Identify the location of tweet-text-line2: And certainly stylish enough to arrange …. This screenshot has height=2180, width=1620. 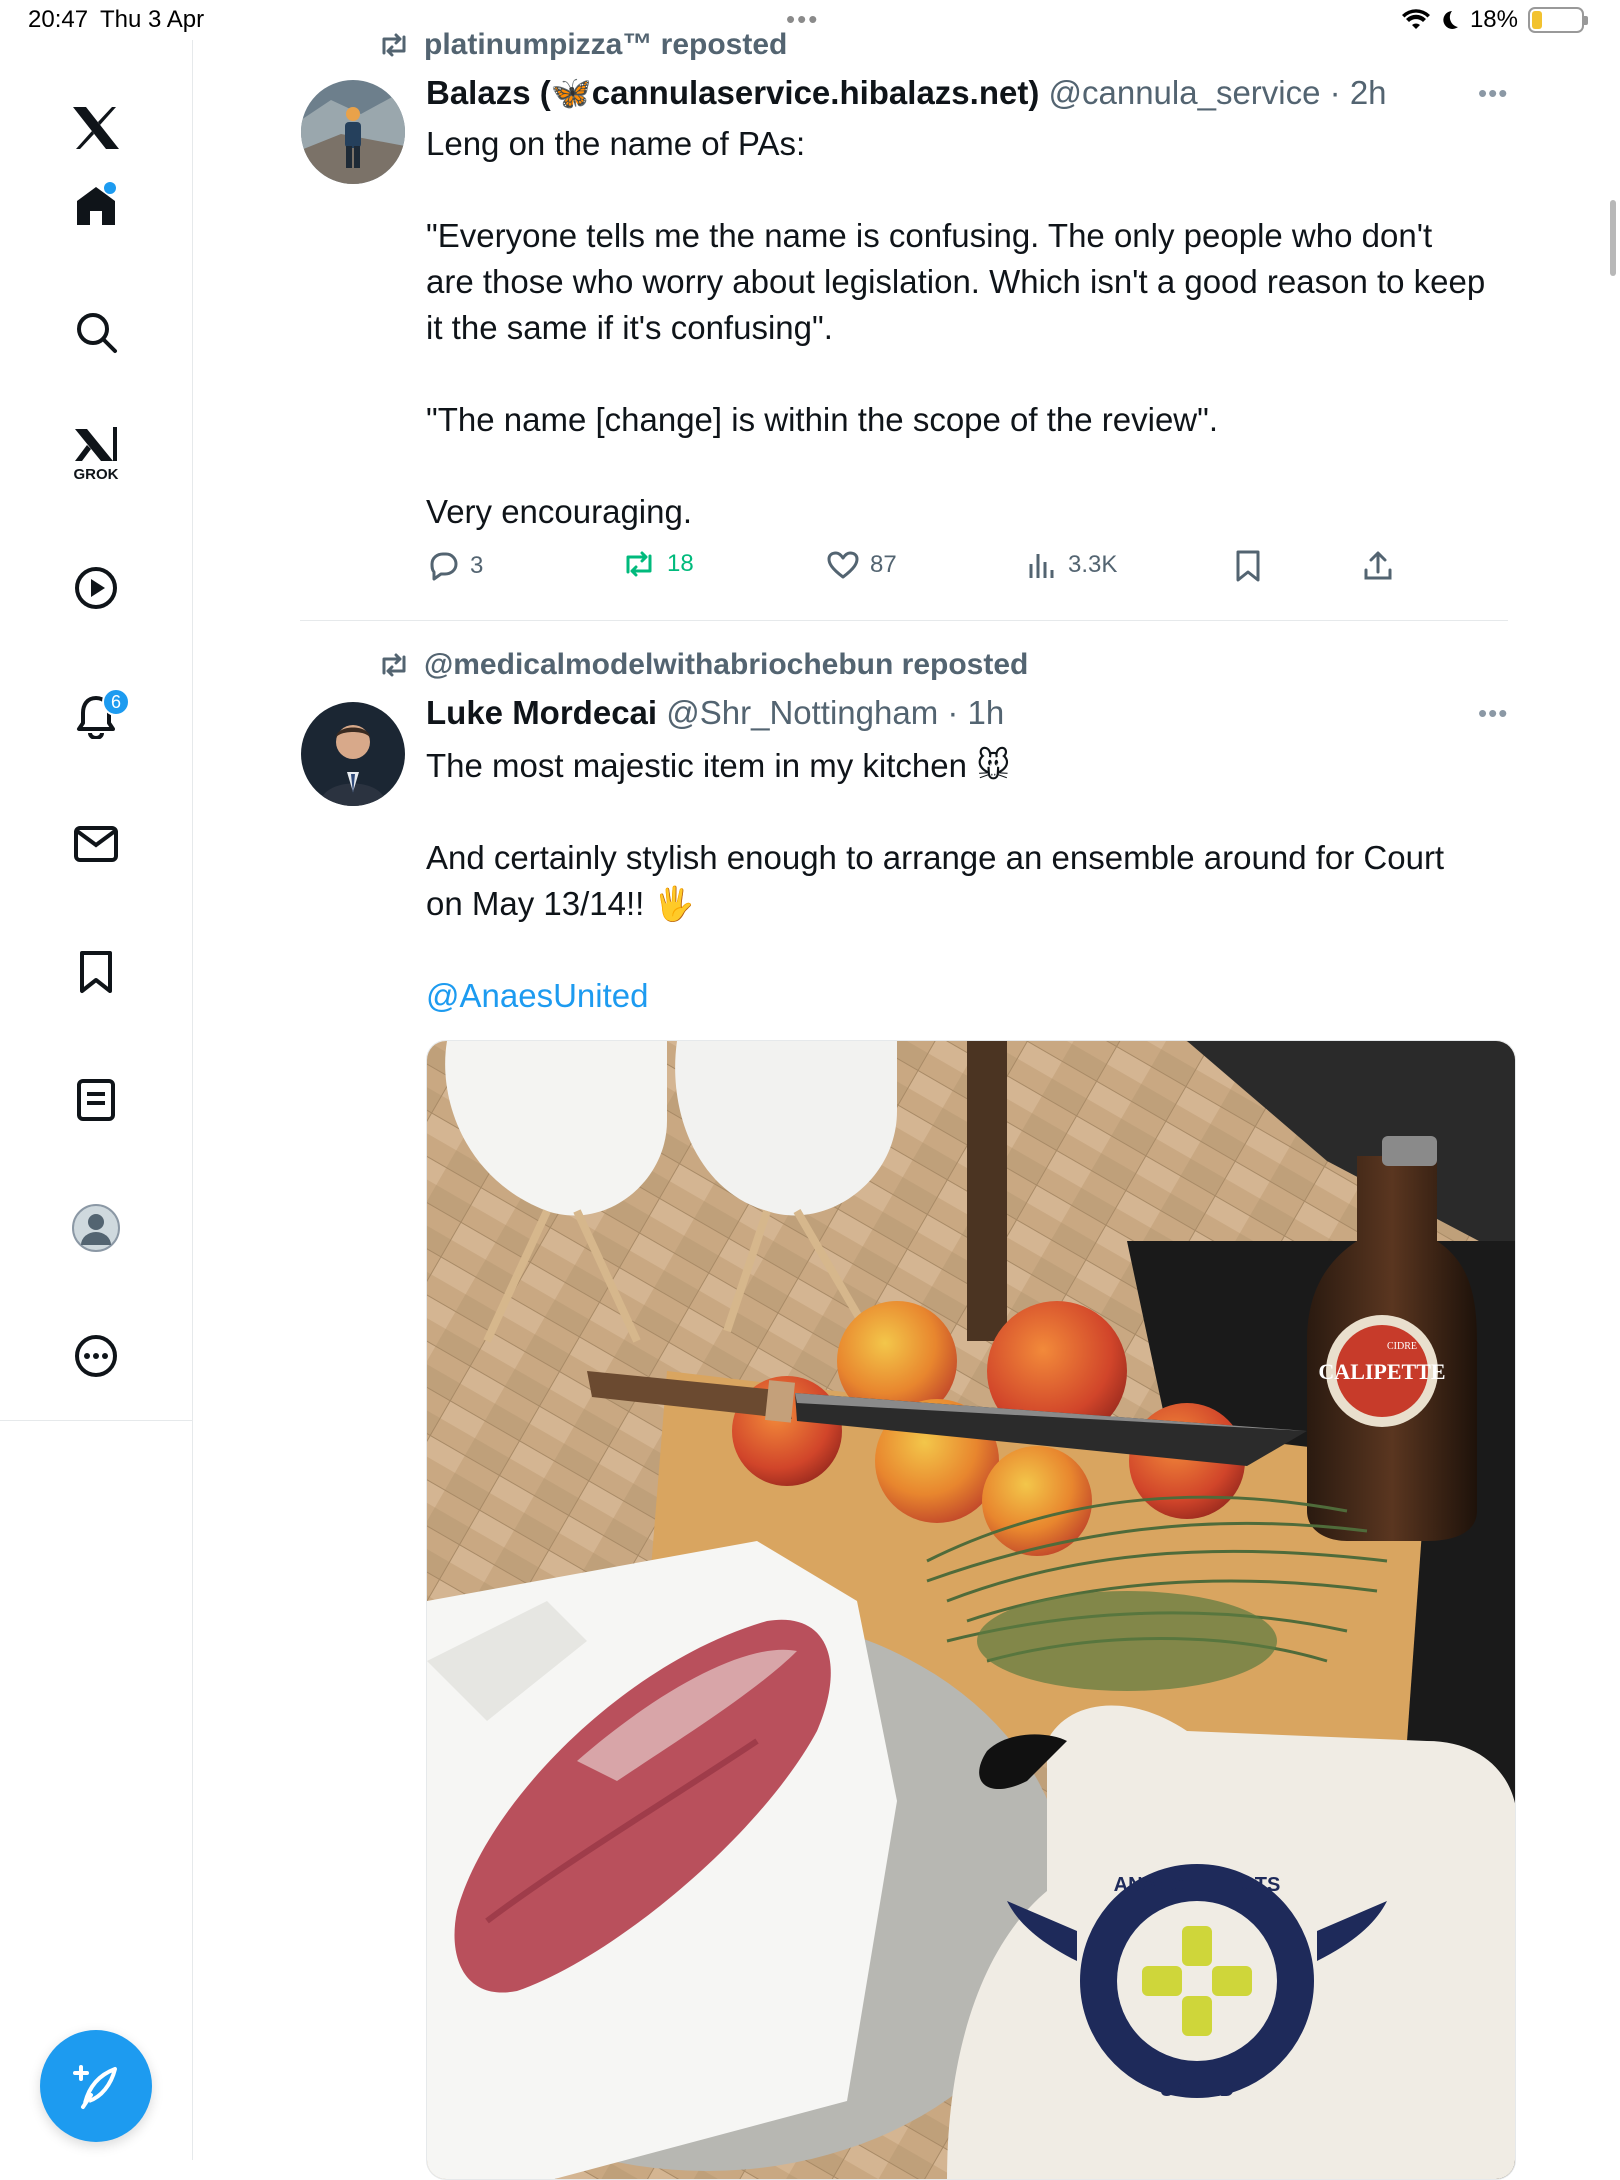
(940, 880).